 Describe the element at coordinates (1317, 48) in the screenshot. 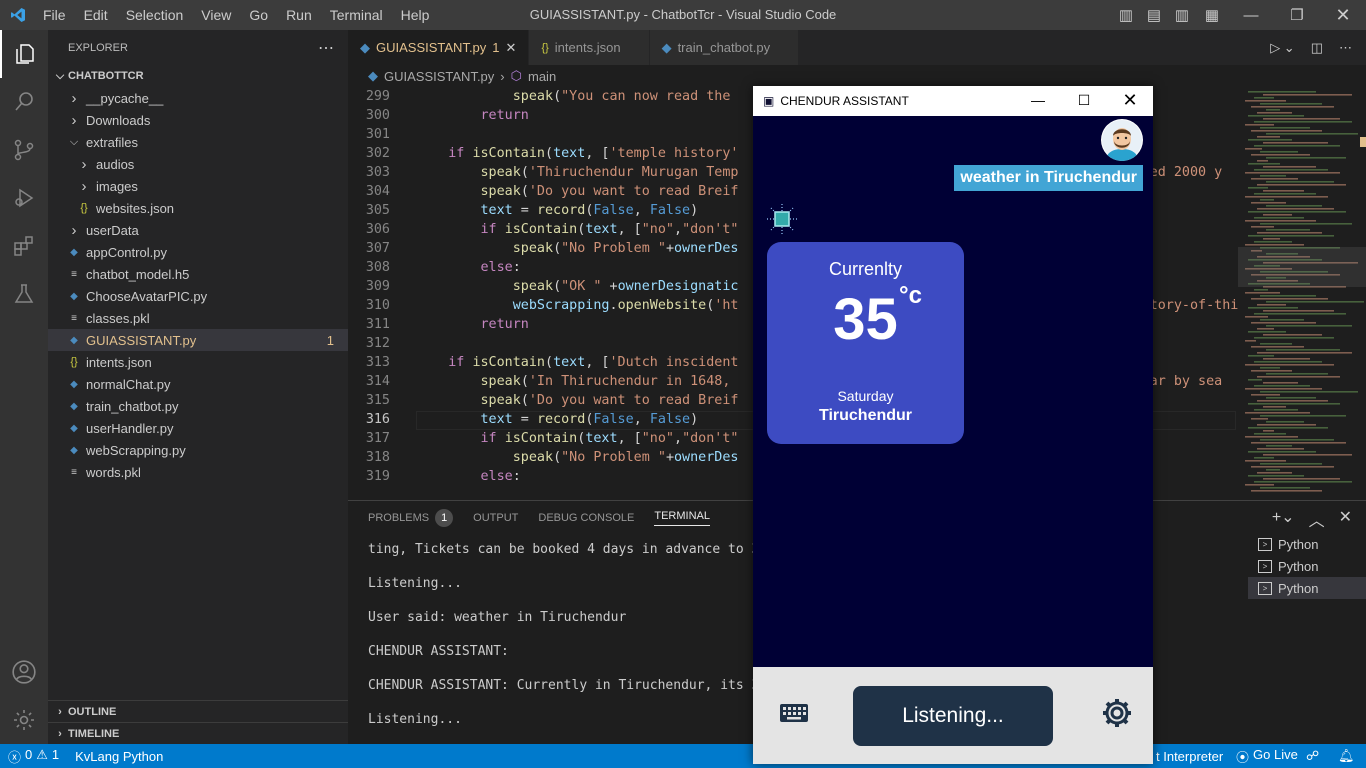

I see `split-editor-icon: ◫` at that location.